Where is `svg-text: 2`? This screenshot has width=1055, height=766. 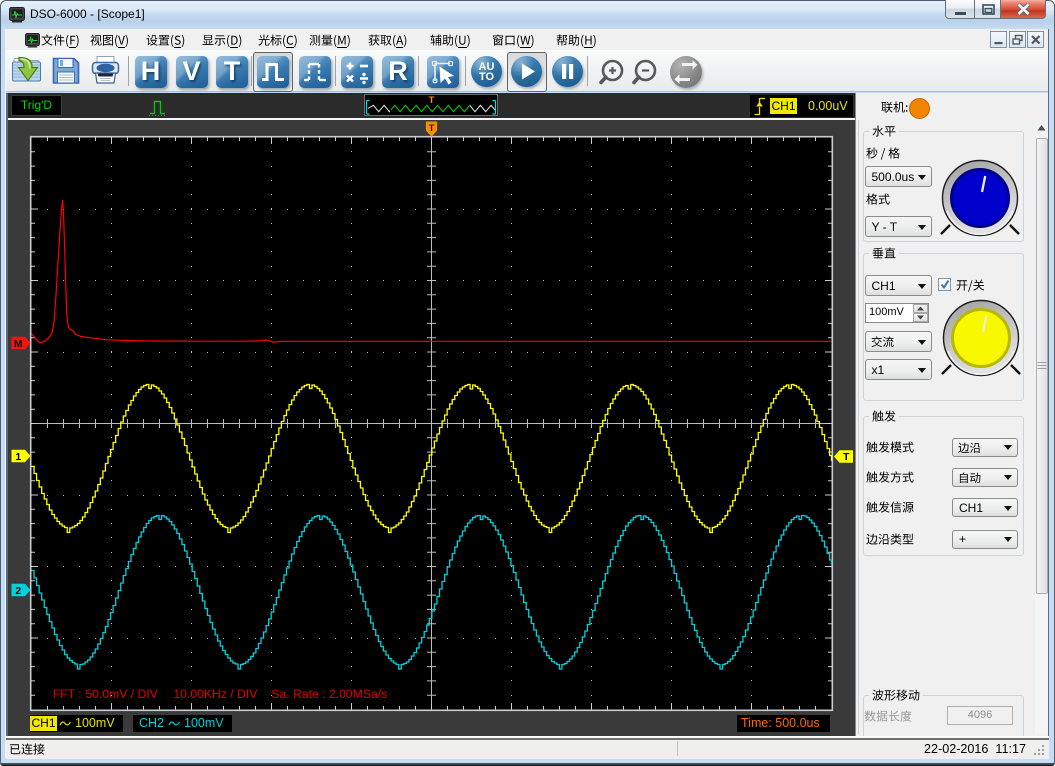
svg-text: 2 is located at coordinates (18, 591).